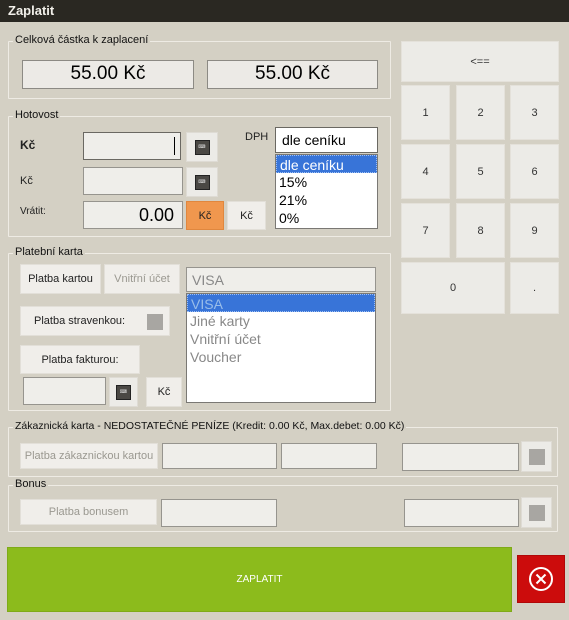  I want to click on card-type-option: VISA, so click(281, 303).